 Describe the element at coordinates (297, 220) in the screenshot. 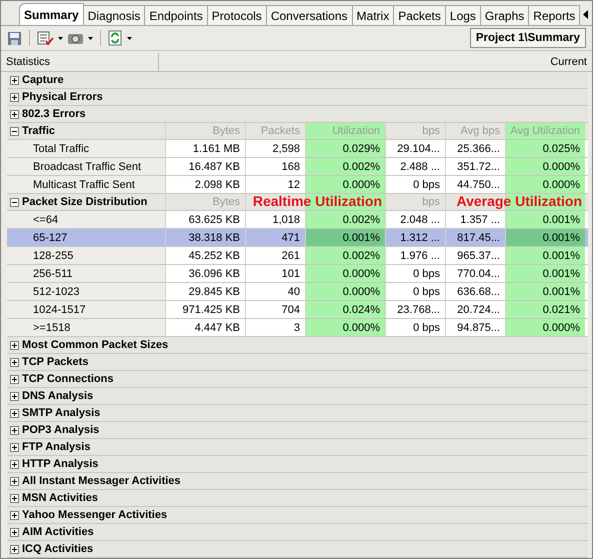

I see `table-row: <=64 63.625 KB 1,018 0.002% 2.048 ... 1.357 ... 0.001%` at that location.